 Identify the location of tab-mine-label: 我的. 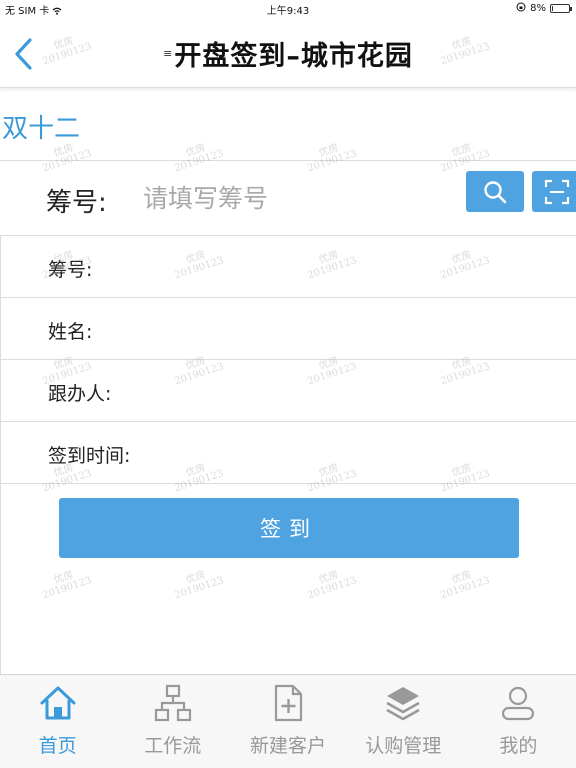
(518, 746).